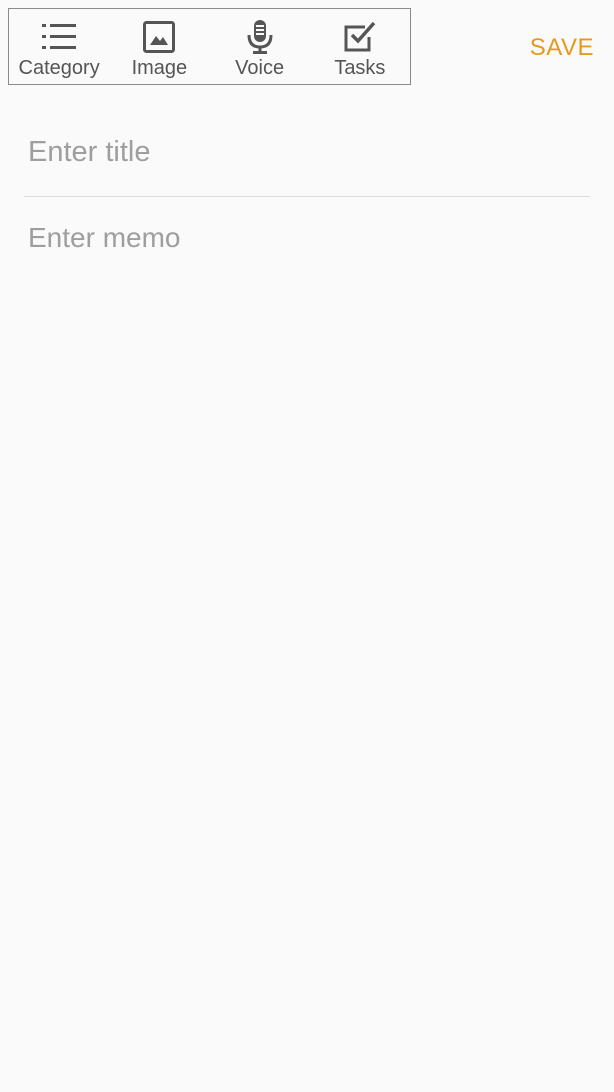 Image resolution: width=614 pixels, height=1092 pixels. Describe the element at coordinates (260, 68) in the screenshot. I see `voice-label: Voice` at that location.